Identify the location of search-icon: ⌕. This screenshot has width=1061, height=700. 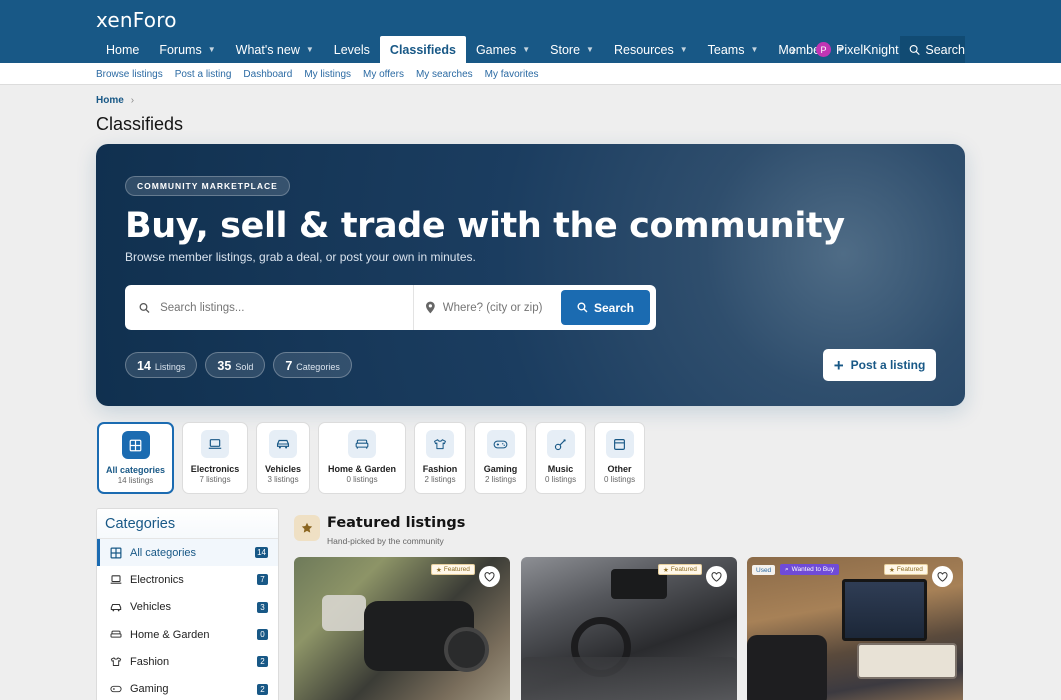
(787, 569).